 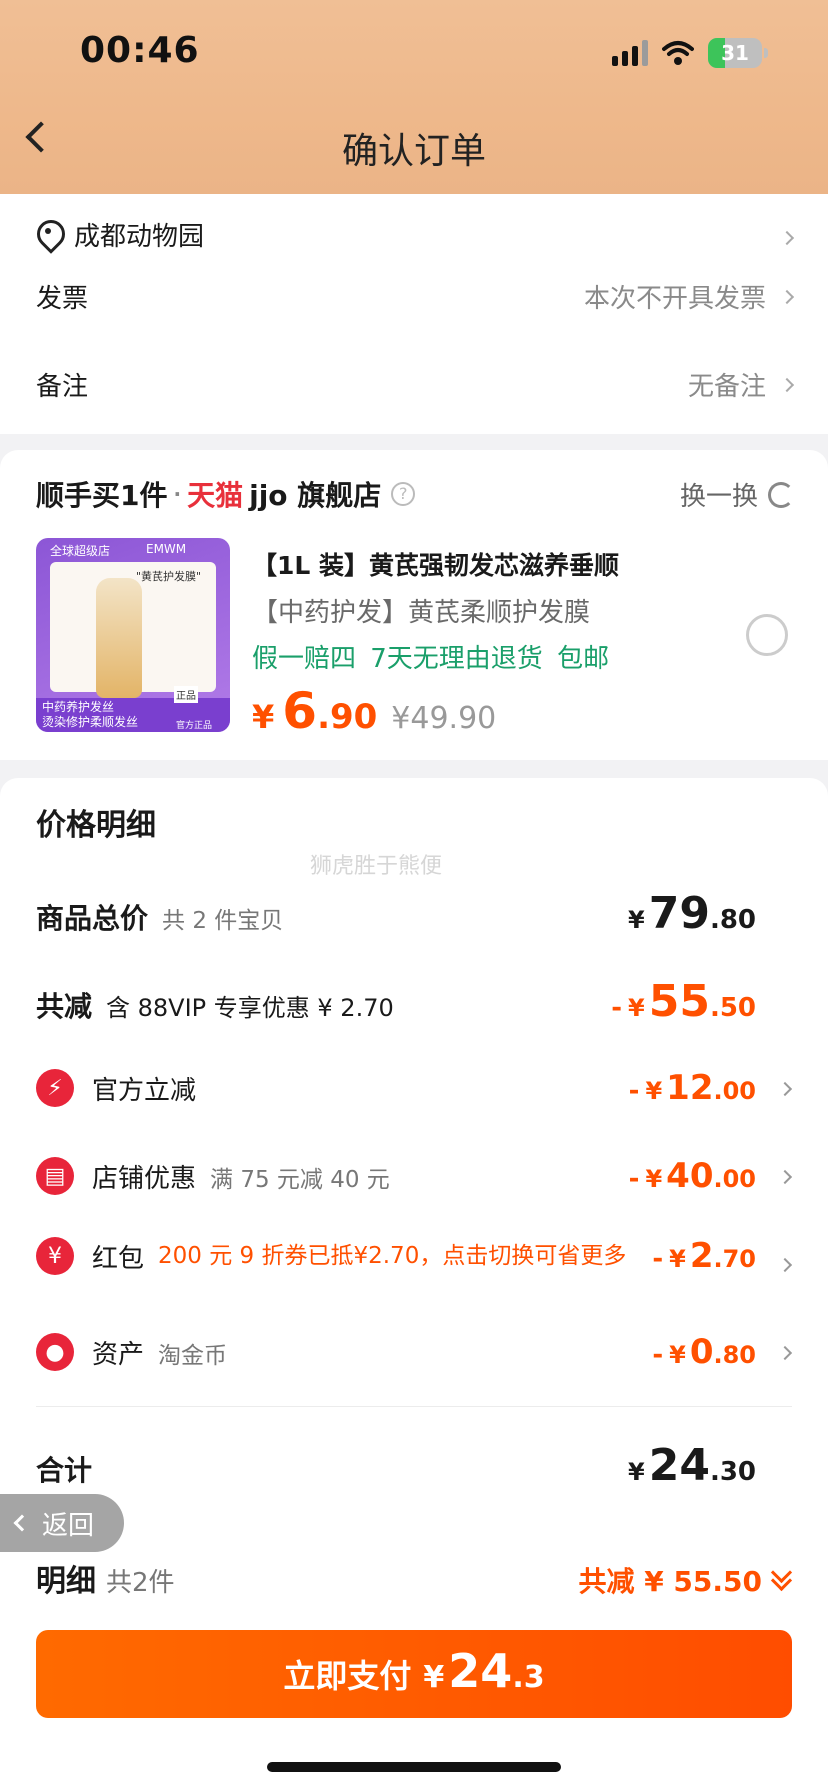 I want to click on total-discount-amount: - ¥ 55 .50, so click(x=683, y=1001).